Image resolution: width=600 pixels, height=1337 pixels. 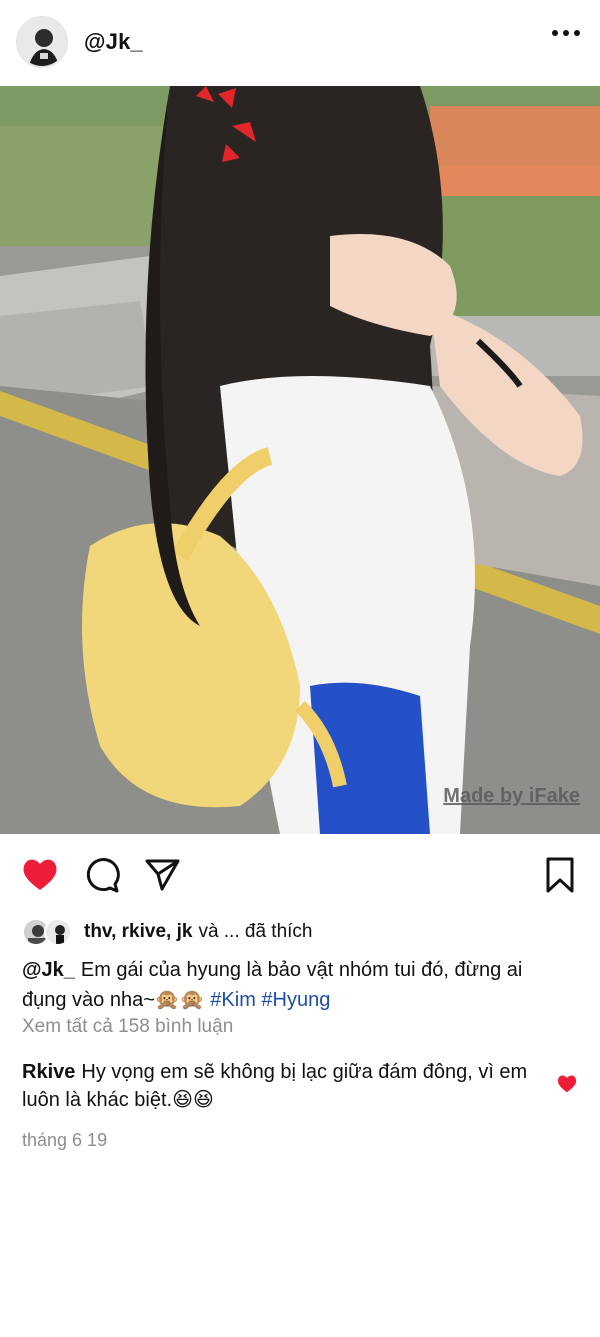 What do you see at coordinates (58, 932) in the screenshot?
I see `liker-avatar` at bounding box center [58, 932].